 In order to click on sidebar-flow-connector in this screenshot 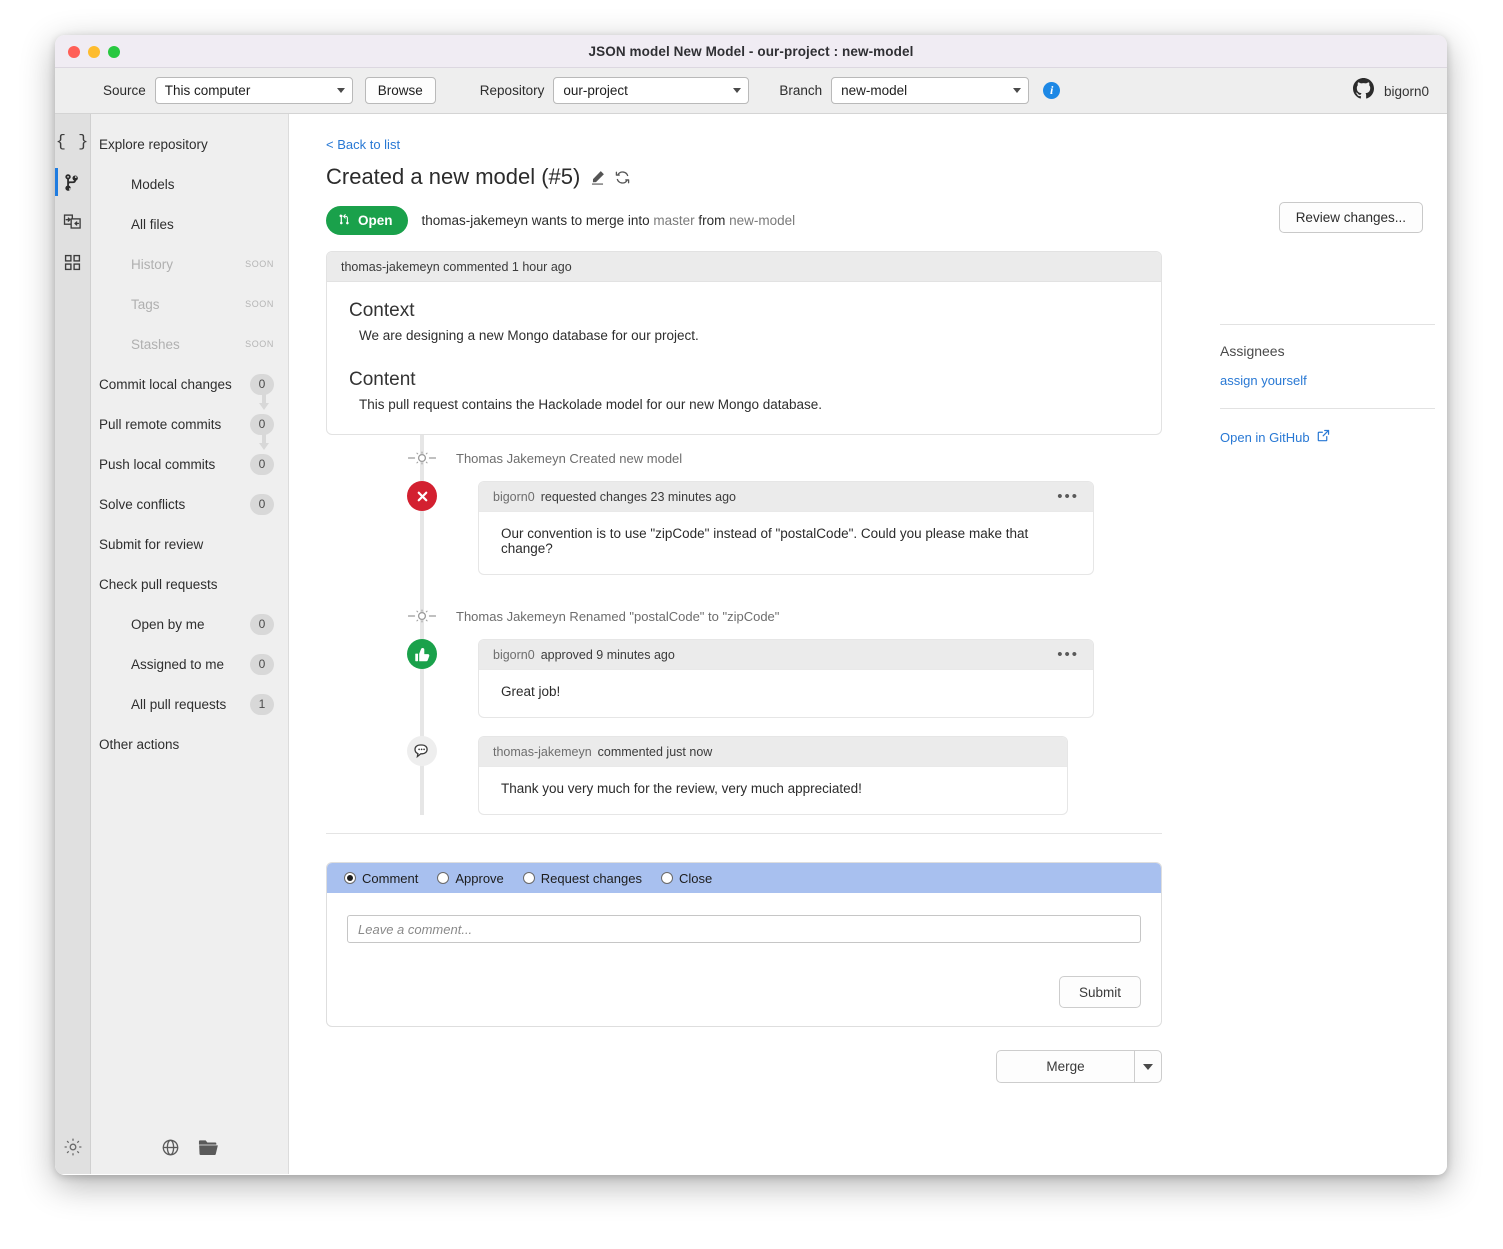, I will do `click(264, 443)`.